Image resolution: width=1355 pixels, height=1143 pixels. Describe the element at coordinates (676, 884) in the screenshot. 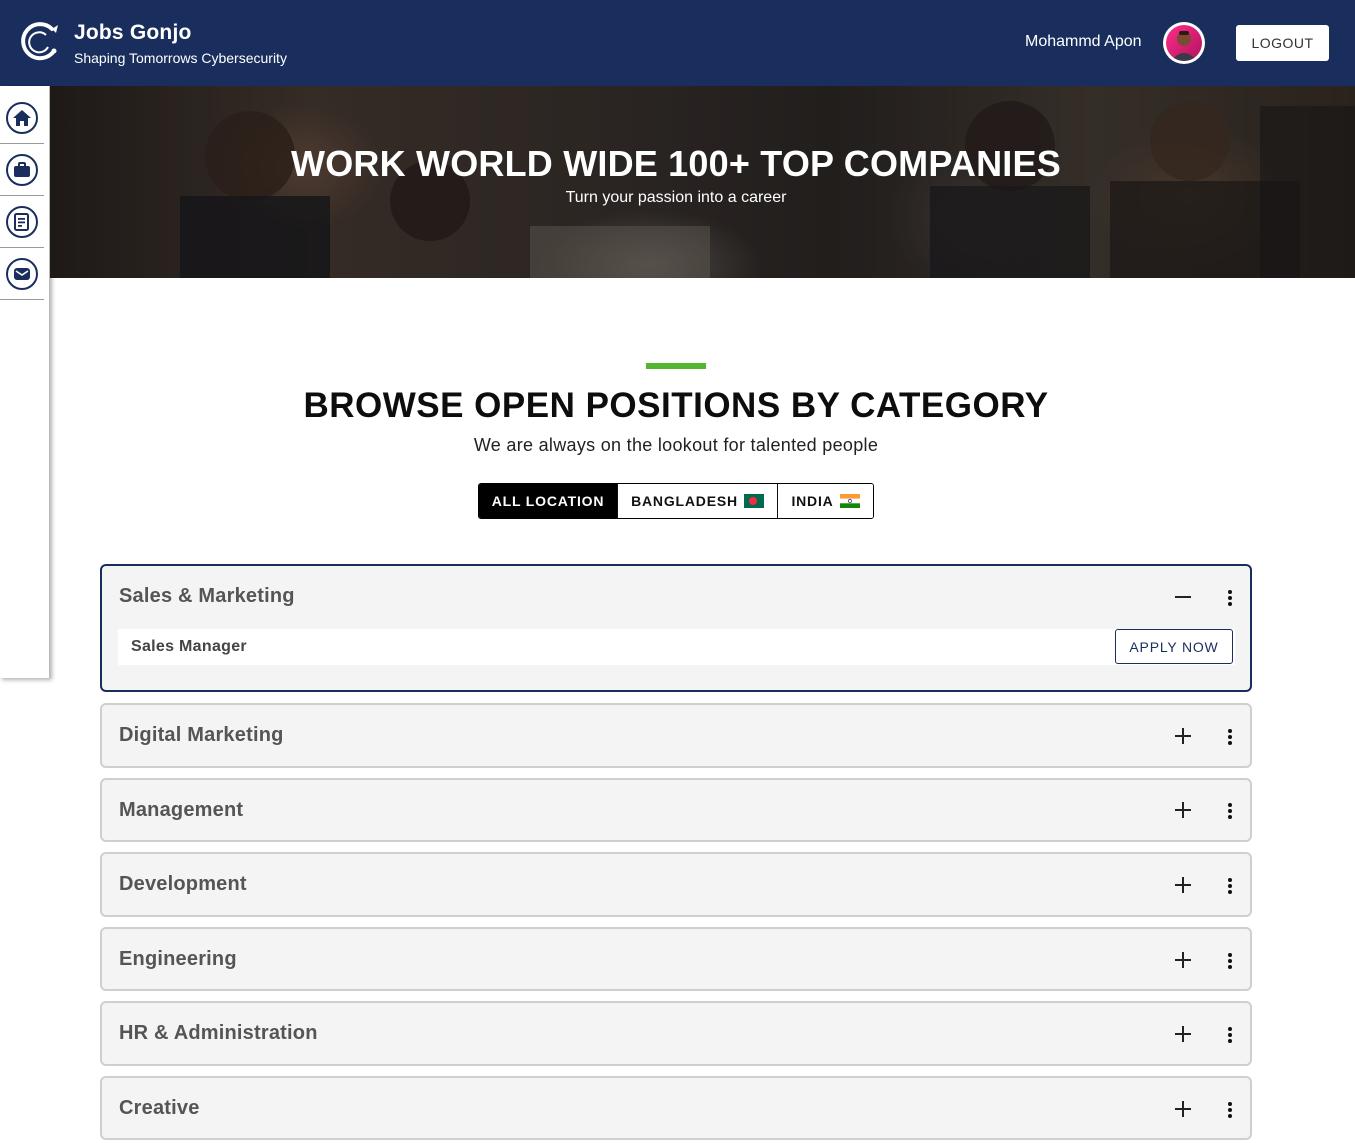

I see `category-development: Development` at that location.